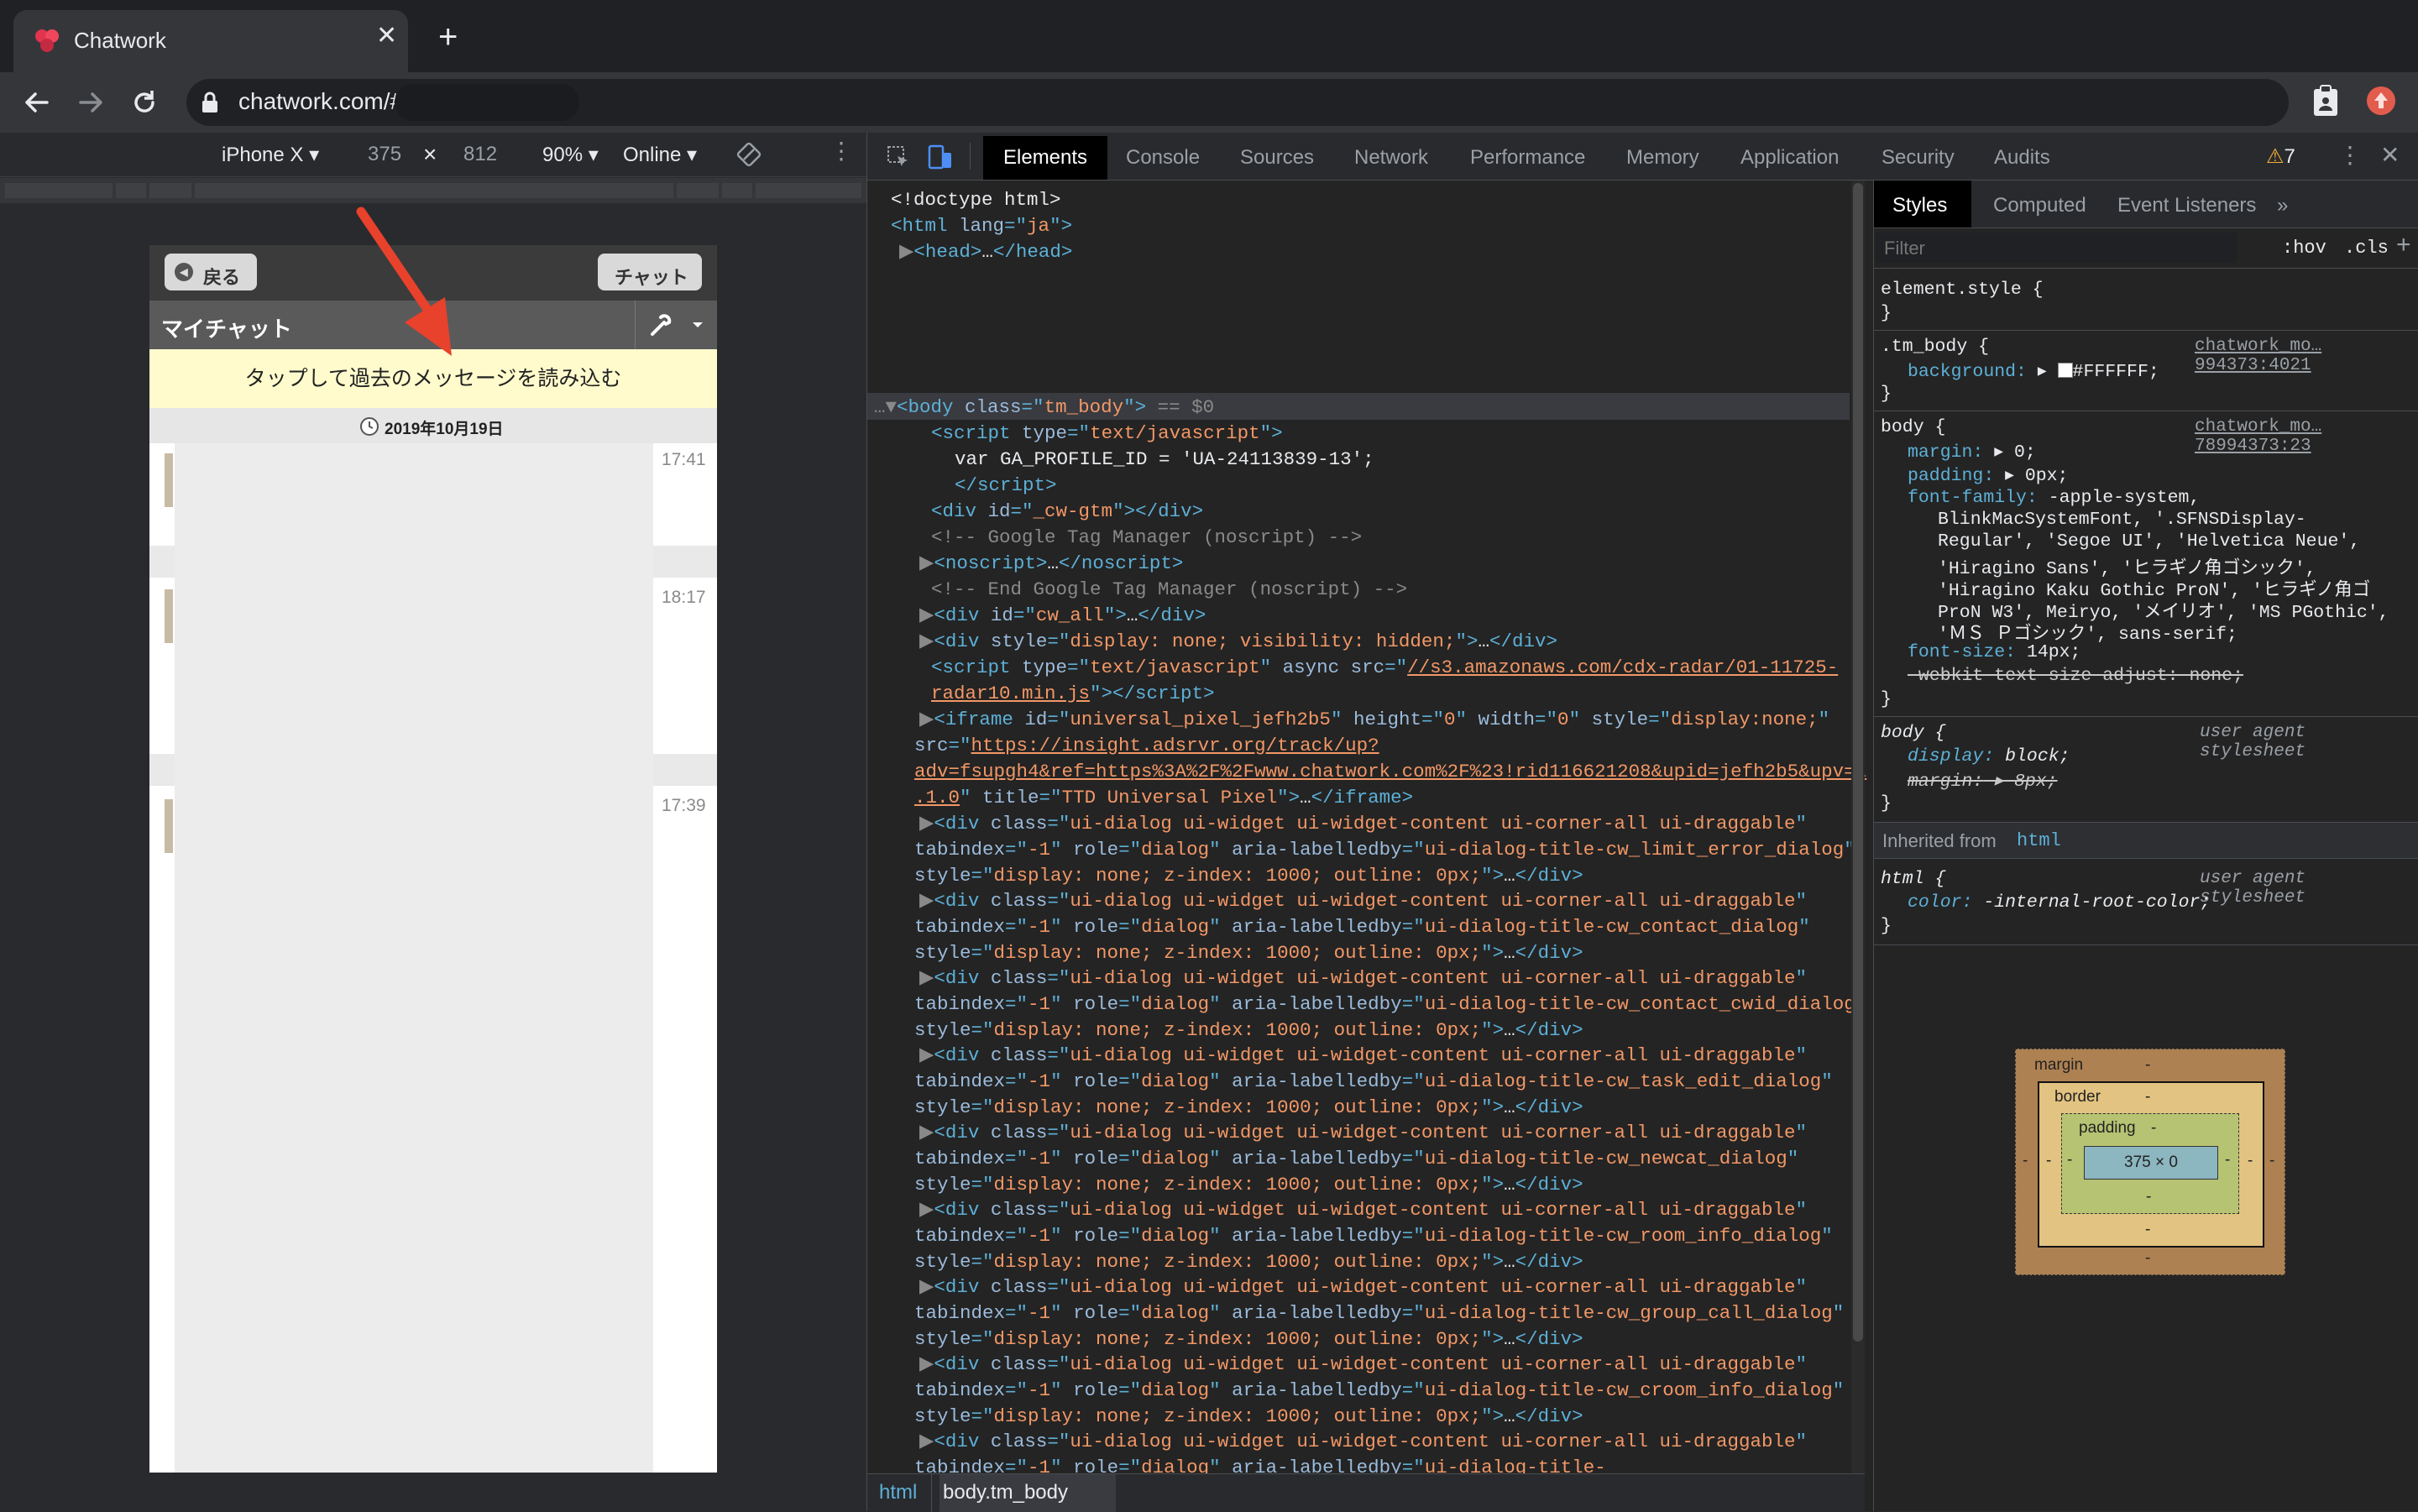  I want to click on script-close: </script>, so click(1006, 486).